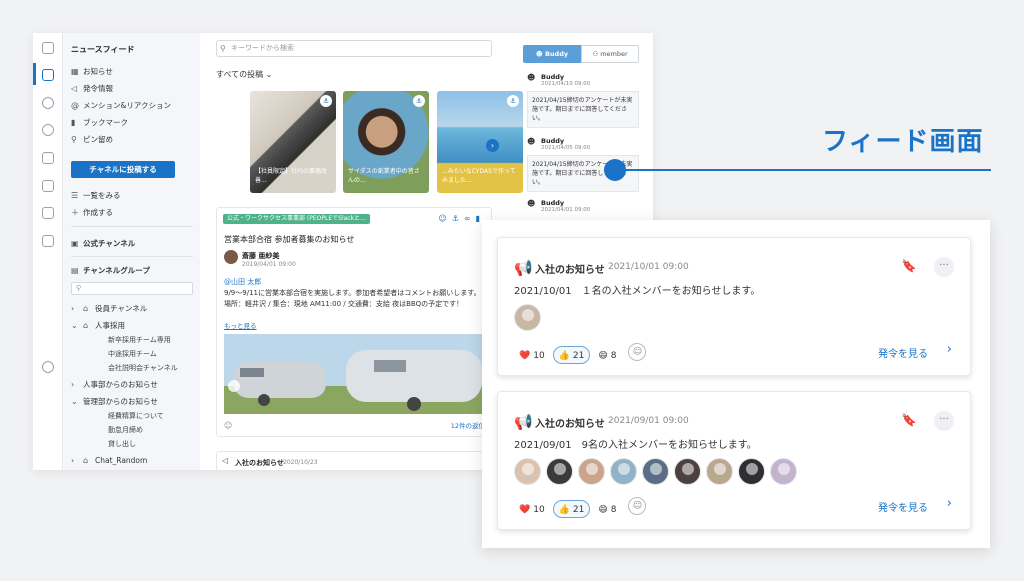  What do you see at coordinates (355, 374) in the screenshot?
I see `post-photo` at bounding box center [355, 374].